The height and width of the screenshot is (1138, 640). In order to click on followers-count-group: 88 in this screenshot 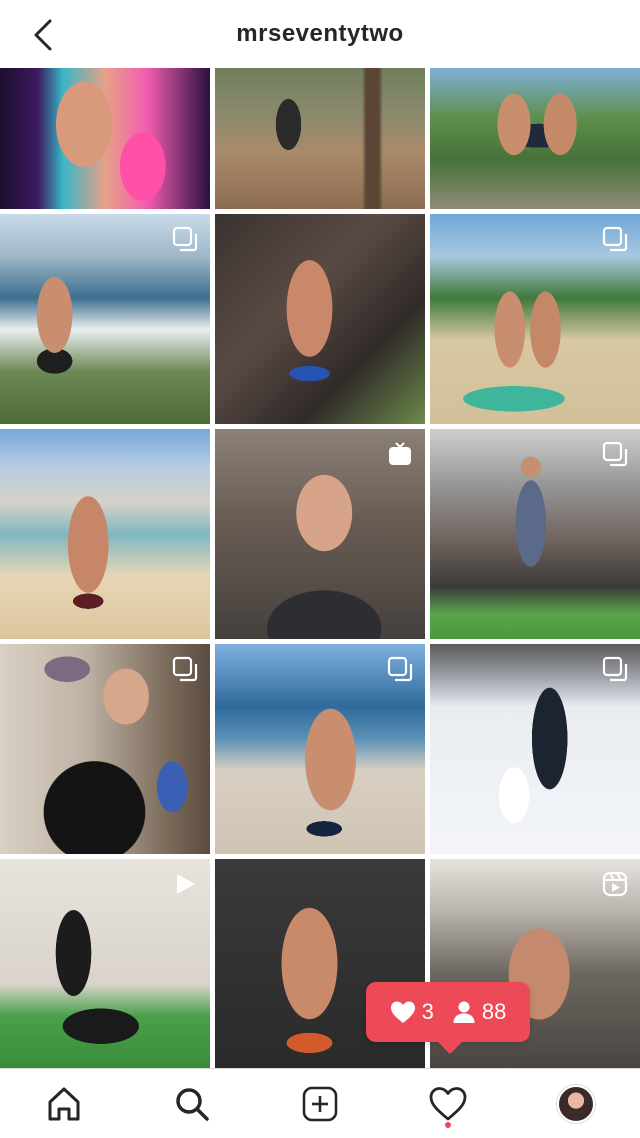, I will do `click(479, 1012)`.